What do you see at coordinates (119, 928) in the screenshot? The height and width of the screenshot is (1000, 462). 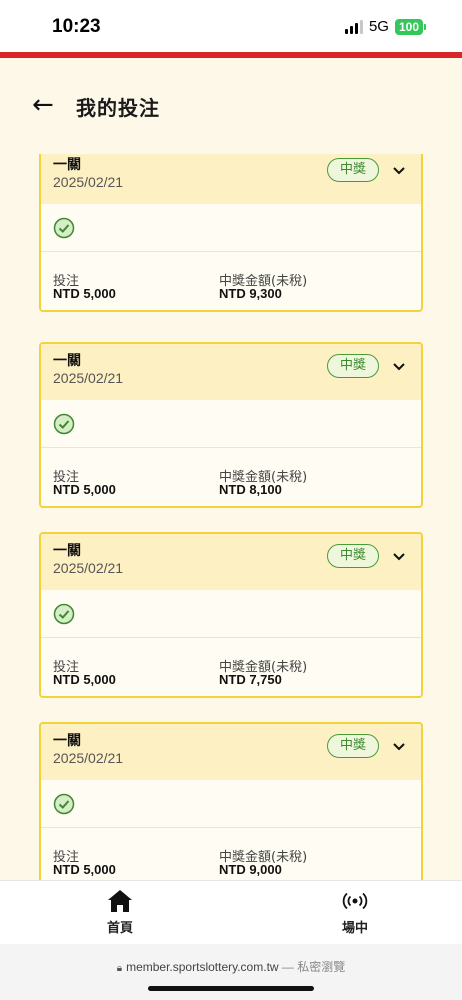 I see `nav-home-label: 首頁` at bounding box center [119, 928].